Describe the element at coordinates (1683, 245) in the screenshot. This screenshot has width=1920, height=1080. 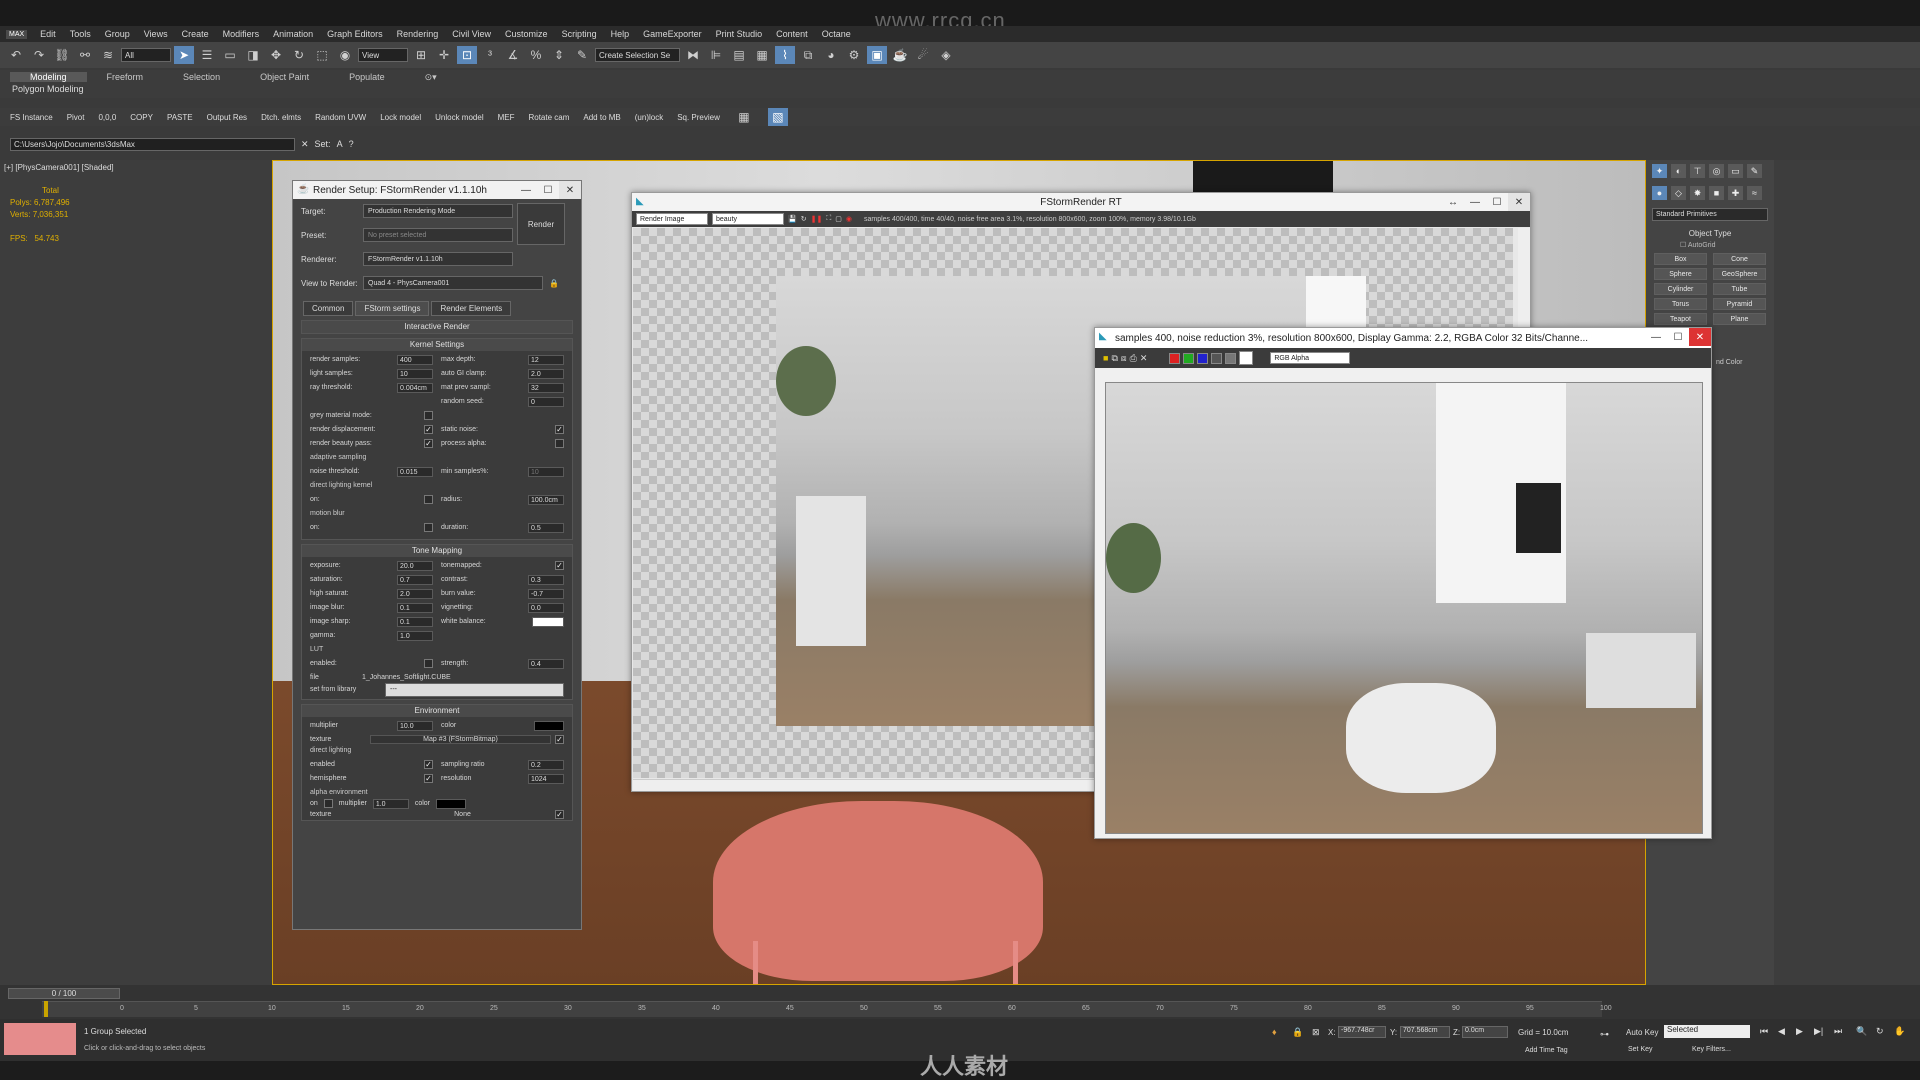
I see `autogrid-checkbox: ☐` at that location.